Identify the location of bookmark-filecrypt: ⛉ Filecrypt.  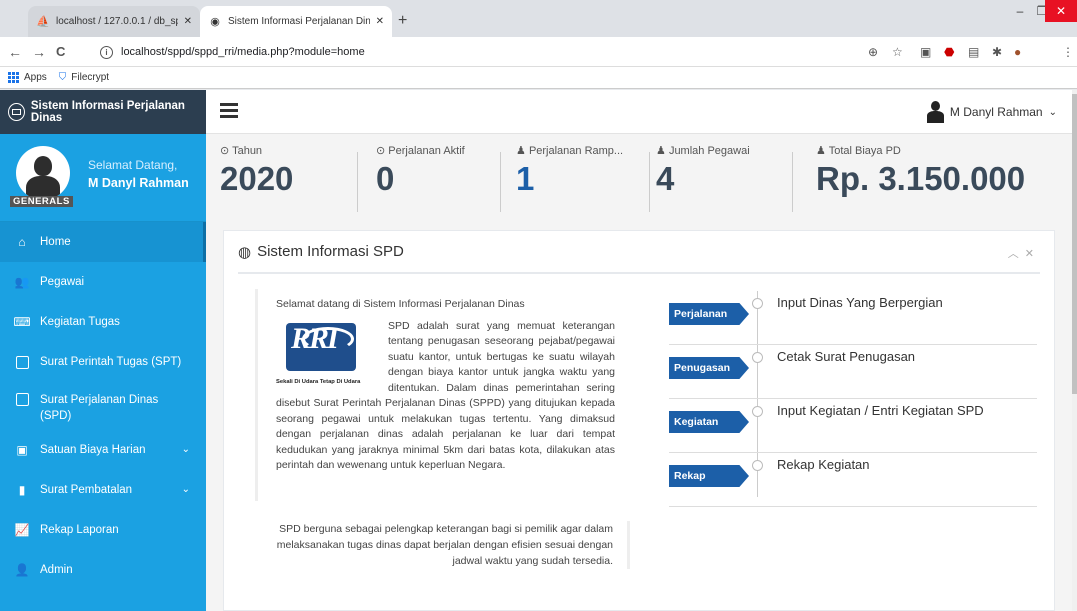
(84, 77).